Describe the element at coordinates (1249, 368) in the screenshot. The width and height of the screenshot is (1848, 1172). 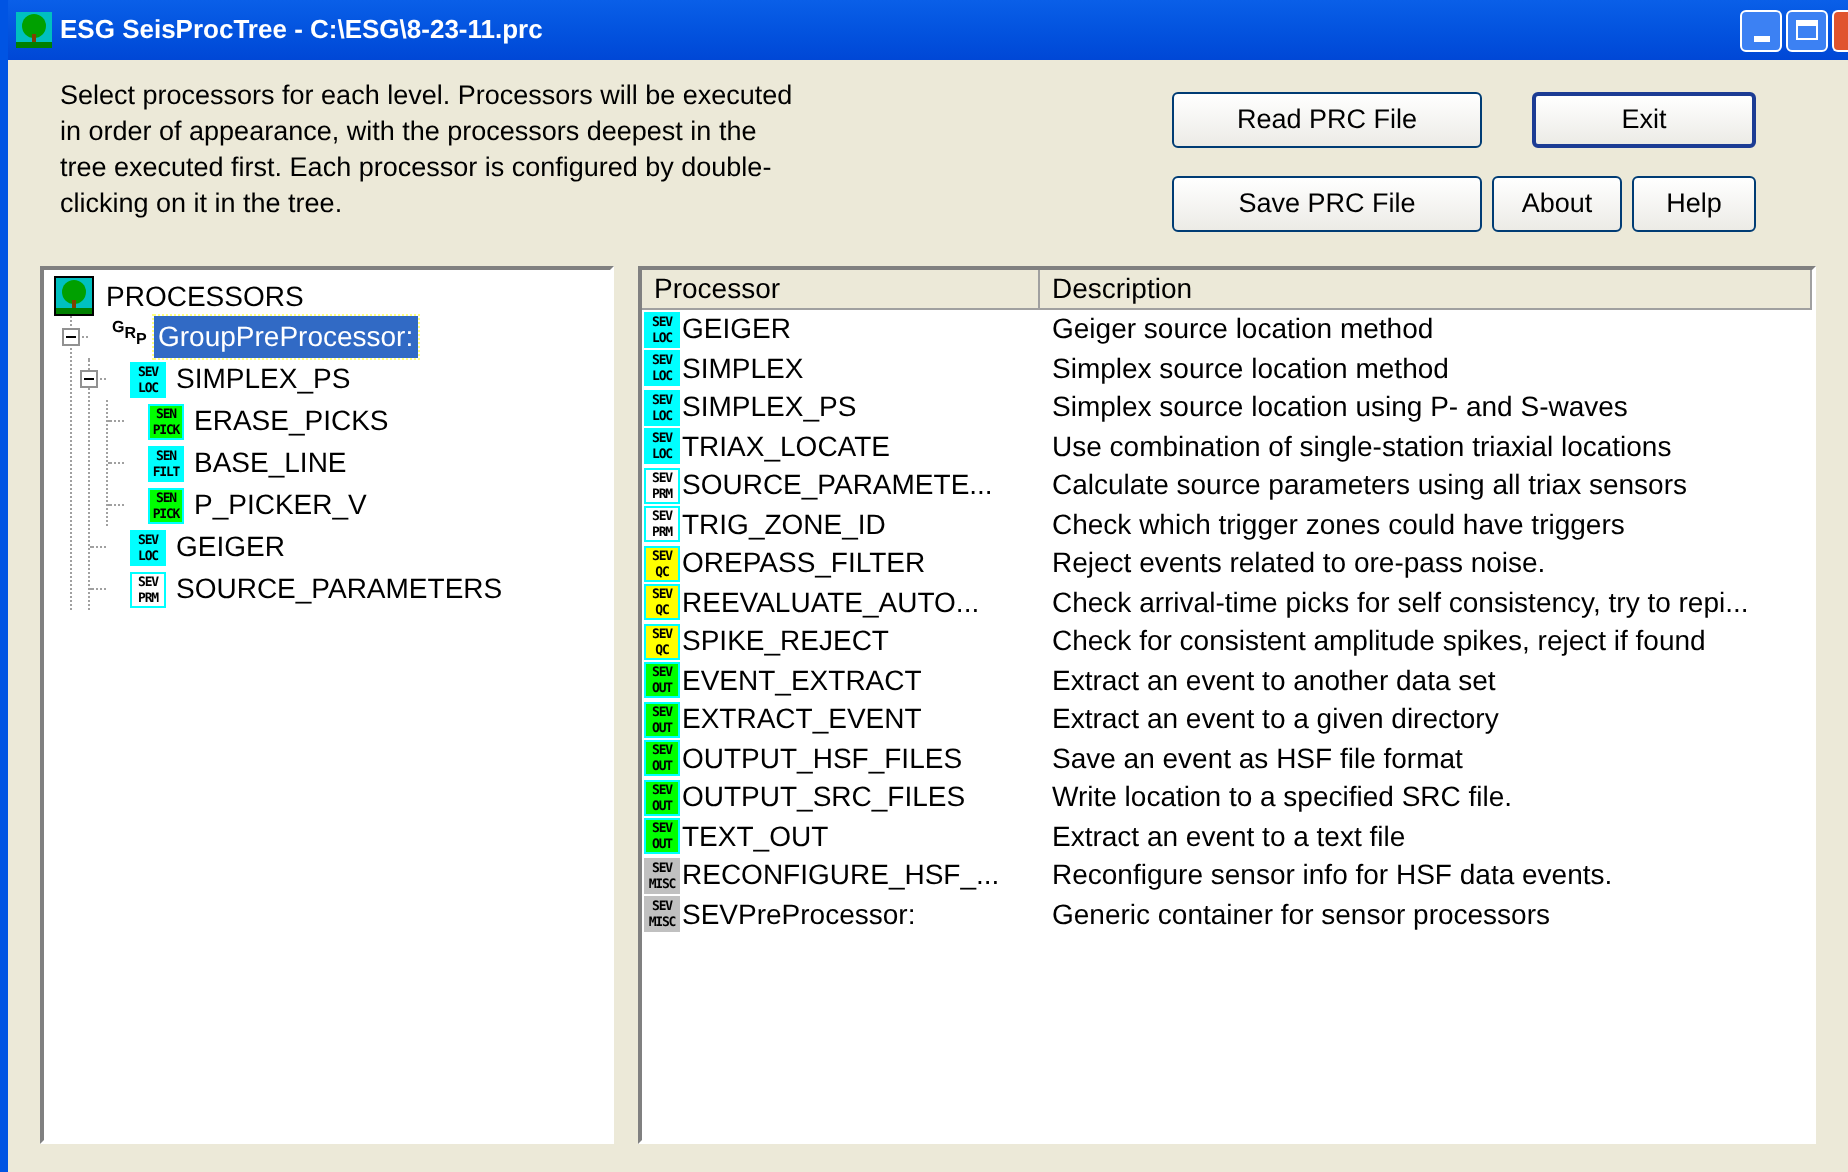
I see `description-cell-text: Simplex source location method` at that location.